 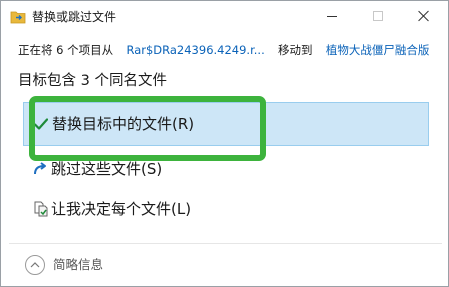 I want to click on close-icon, so click(x=424, y=16).